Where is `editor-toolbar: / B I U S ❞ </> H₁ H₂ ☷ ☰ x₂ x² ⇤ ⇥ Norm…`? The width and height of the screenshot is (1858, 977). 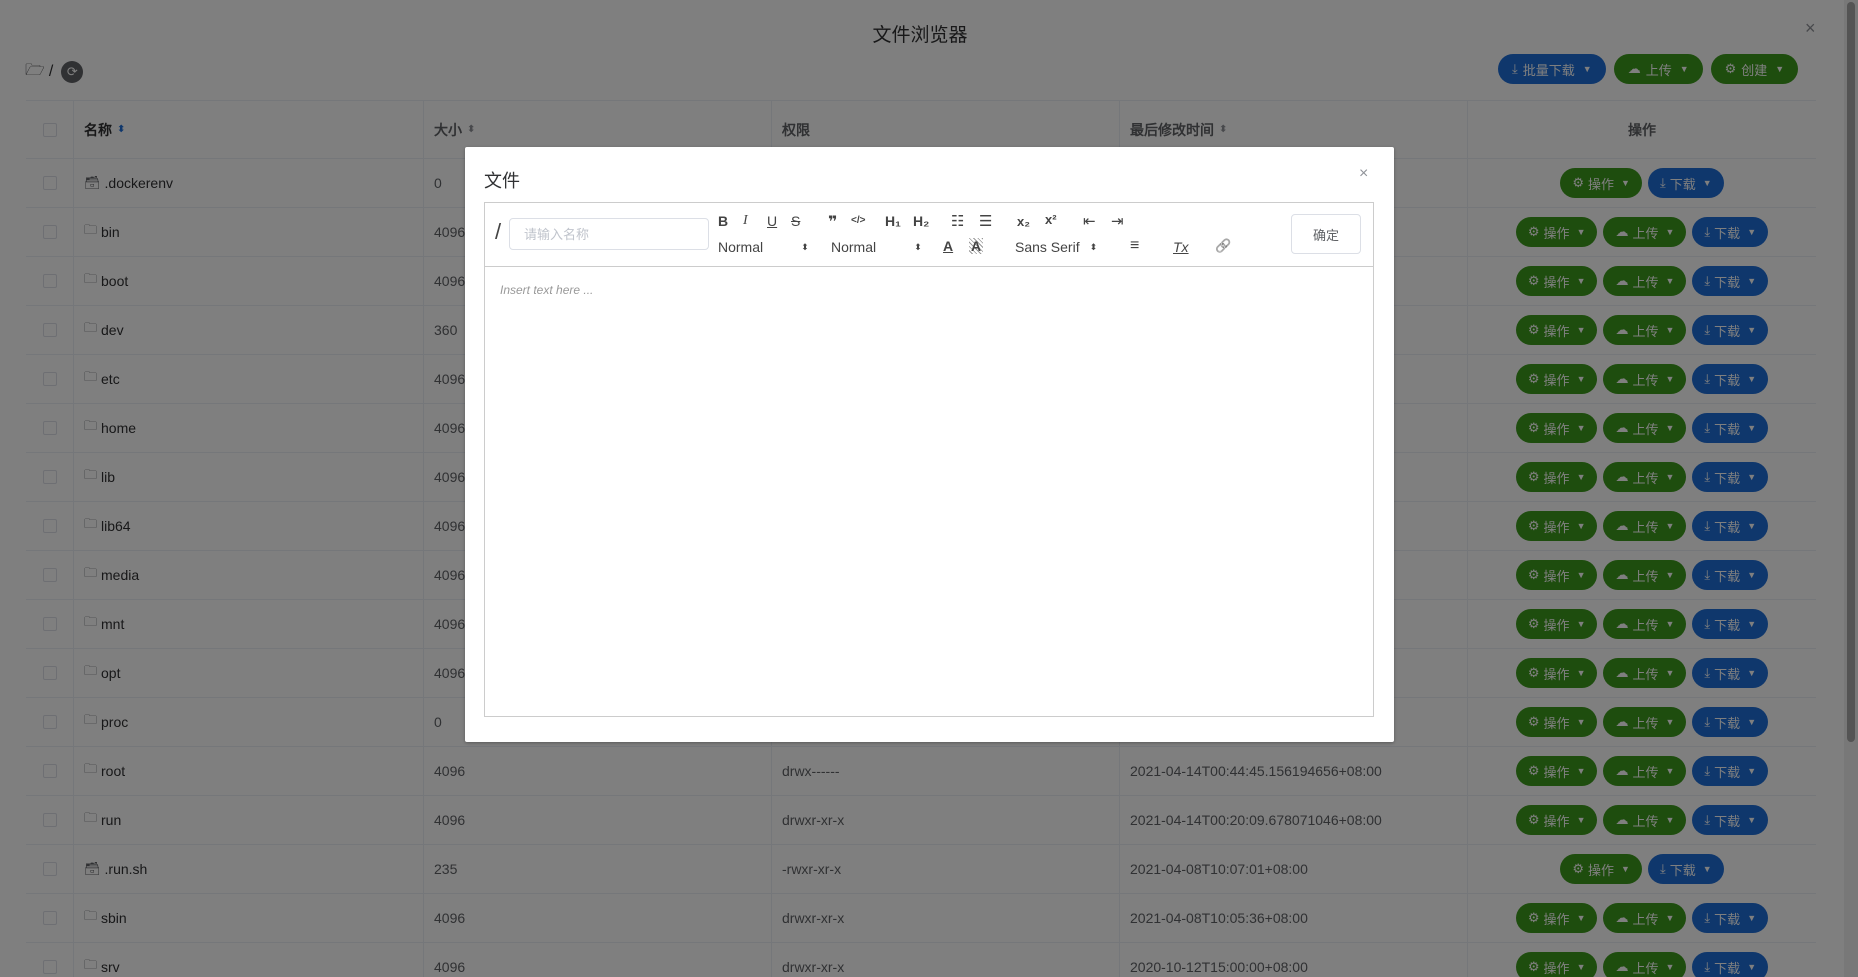 editor-toolbar: / B I U S ❞ </> H₁ H₂ ☷ ☰ x₂ x² ⇤ ⇥ Norm… is located at coordinates (929, 235).